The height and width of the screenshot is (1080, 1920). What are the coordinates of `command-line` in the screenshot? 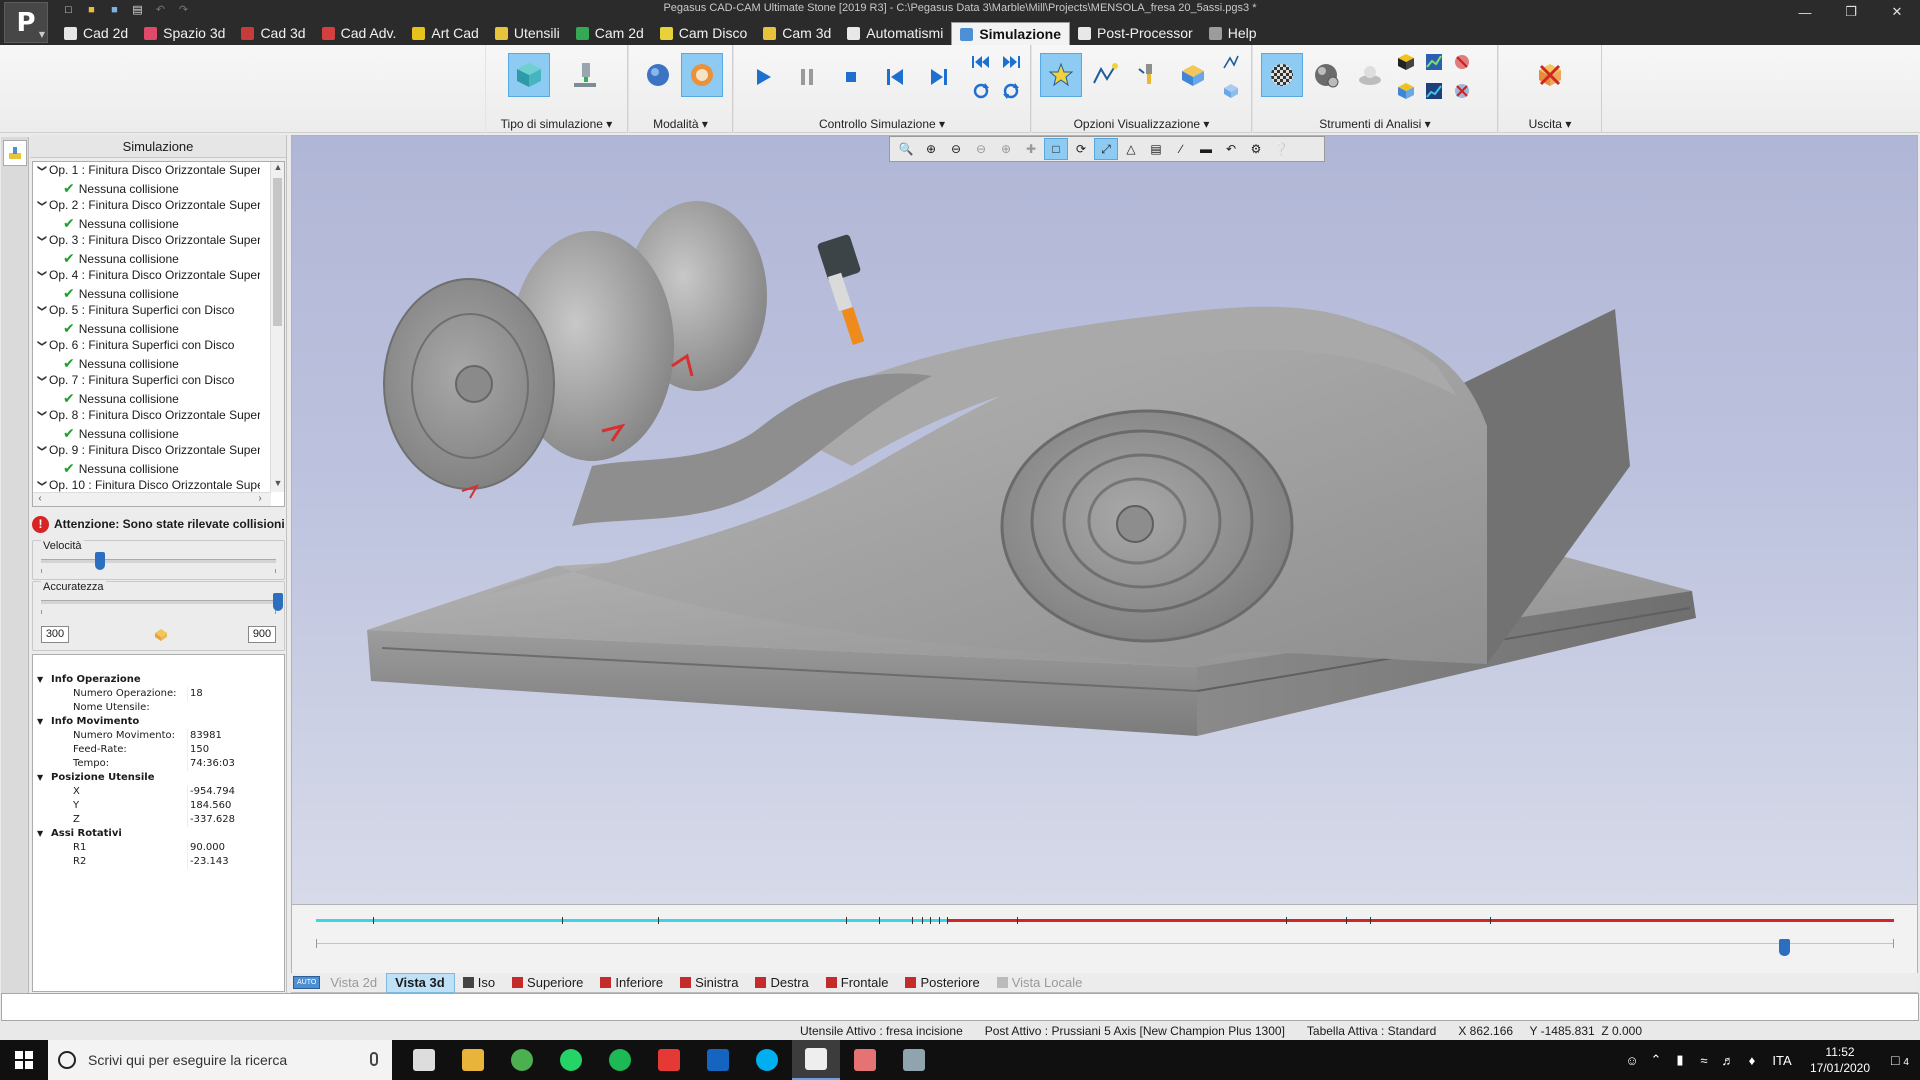 It's located at (960, 1007).